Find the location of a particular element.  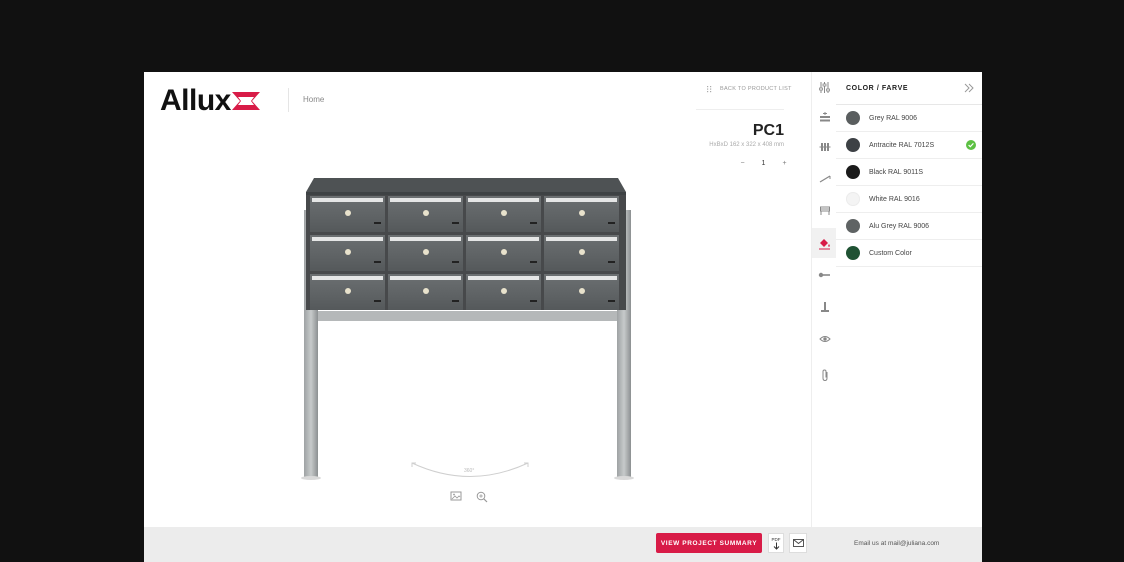

rail-item-bench is located at coordinates (824, 211).